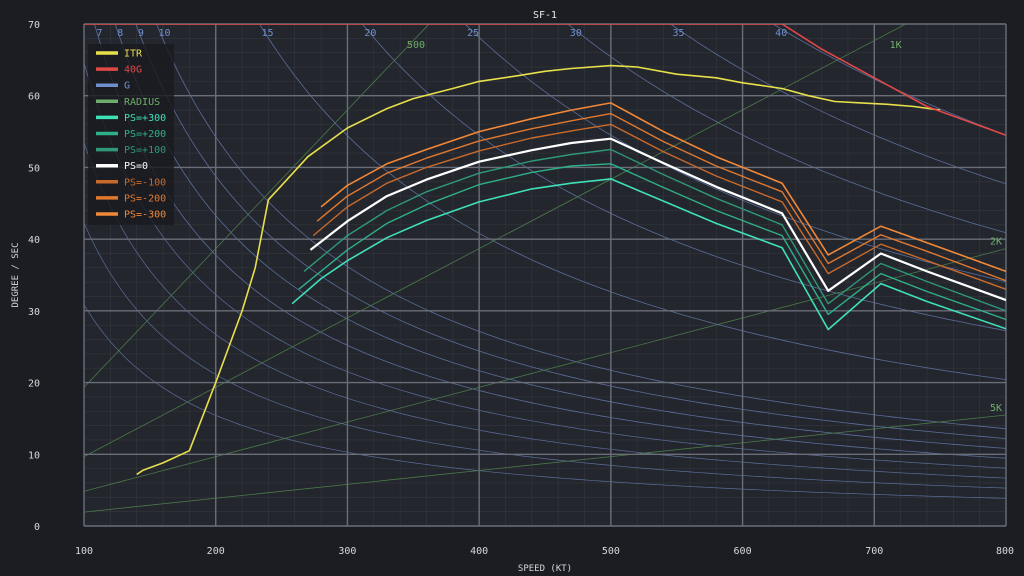 The image size is (1024, 576). I want to click on x-tick-label: 100, so click(84, 551).